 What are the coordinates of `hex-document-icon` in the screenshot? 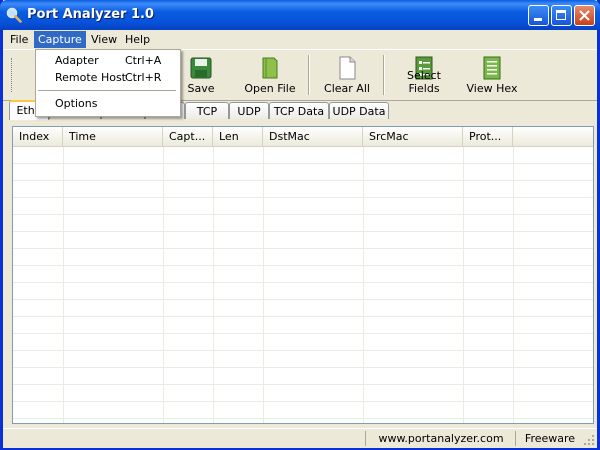 It's located at (492, 68).